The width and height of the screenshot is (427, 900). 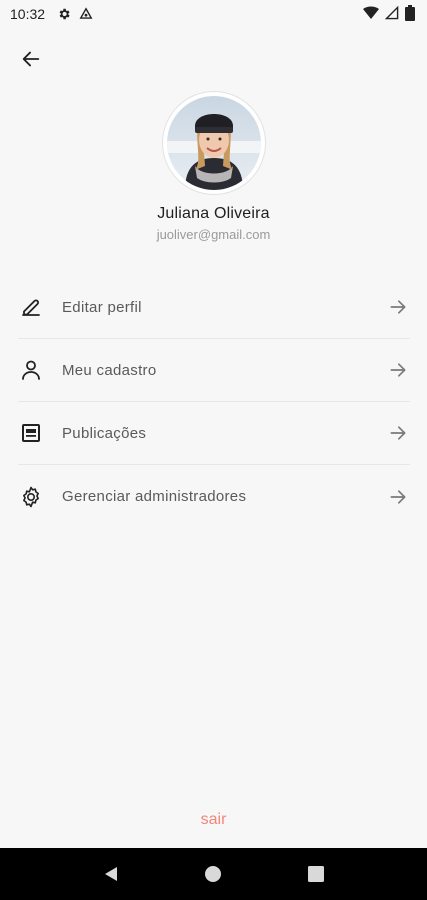 I want to click on avatar-frame, so click(x=214, y=143).